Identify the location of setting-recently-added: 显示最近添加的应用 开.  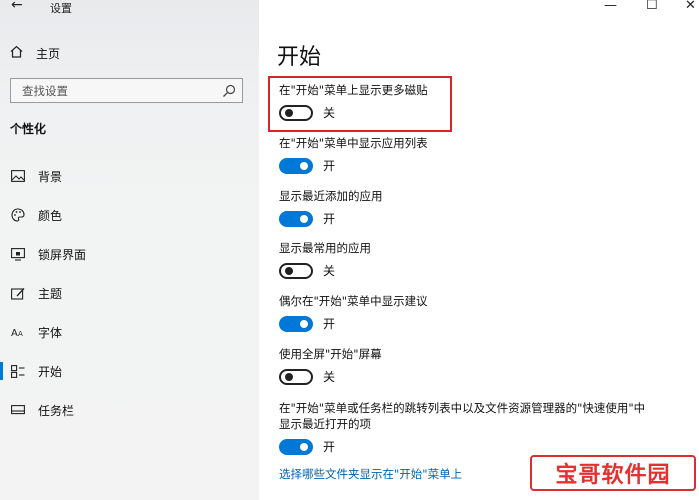
(331, 207).